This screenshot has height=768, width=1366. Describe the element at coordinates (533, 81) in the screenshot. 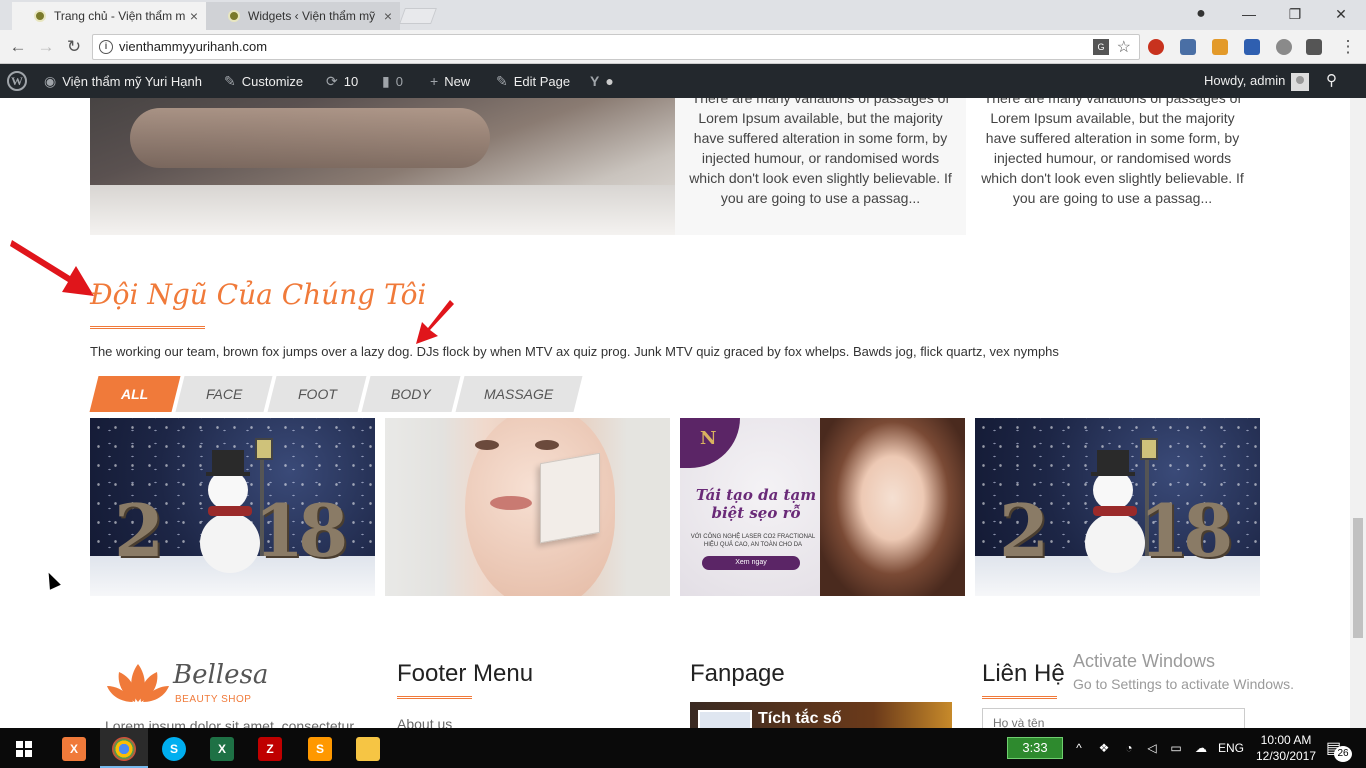

I see `admin-edit-page: ✎ Edit Page` at that location.